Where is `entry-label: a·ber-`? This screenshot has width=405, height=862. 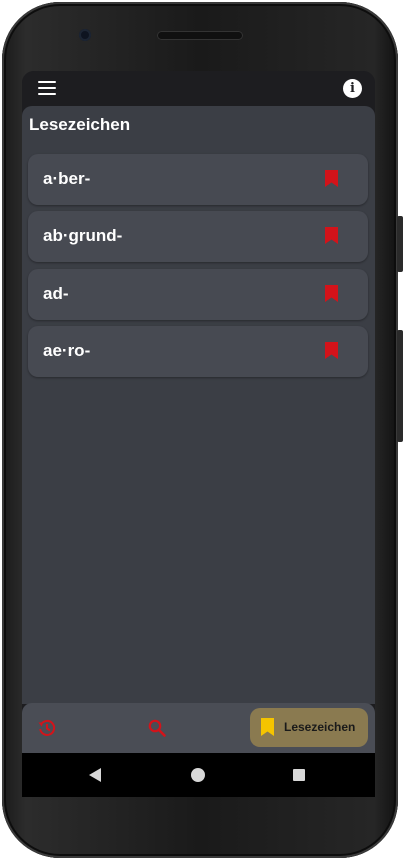
entry-label: a·ber- is located at coordinates (67, 178).